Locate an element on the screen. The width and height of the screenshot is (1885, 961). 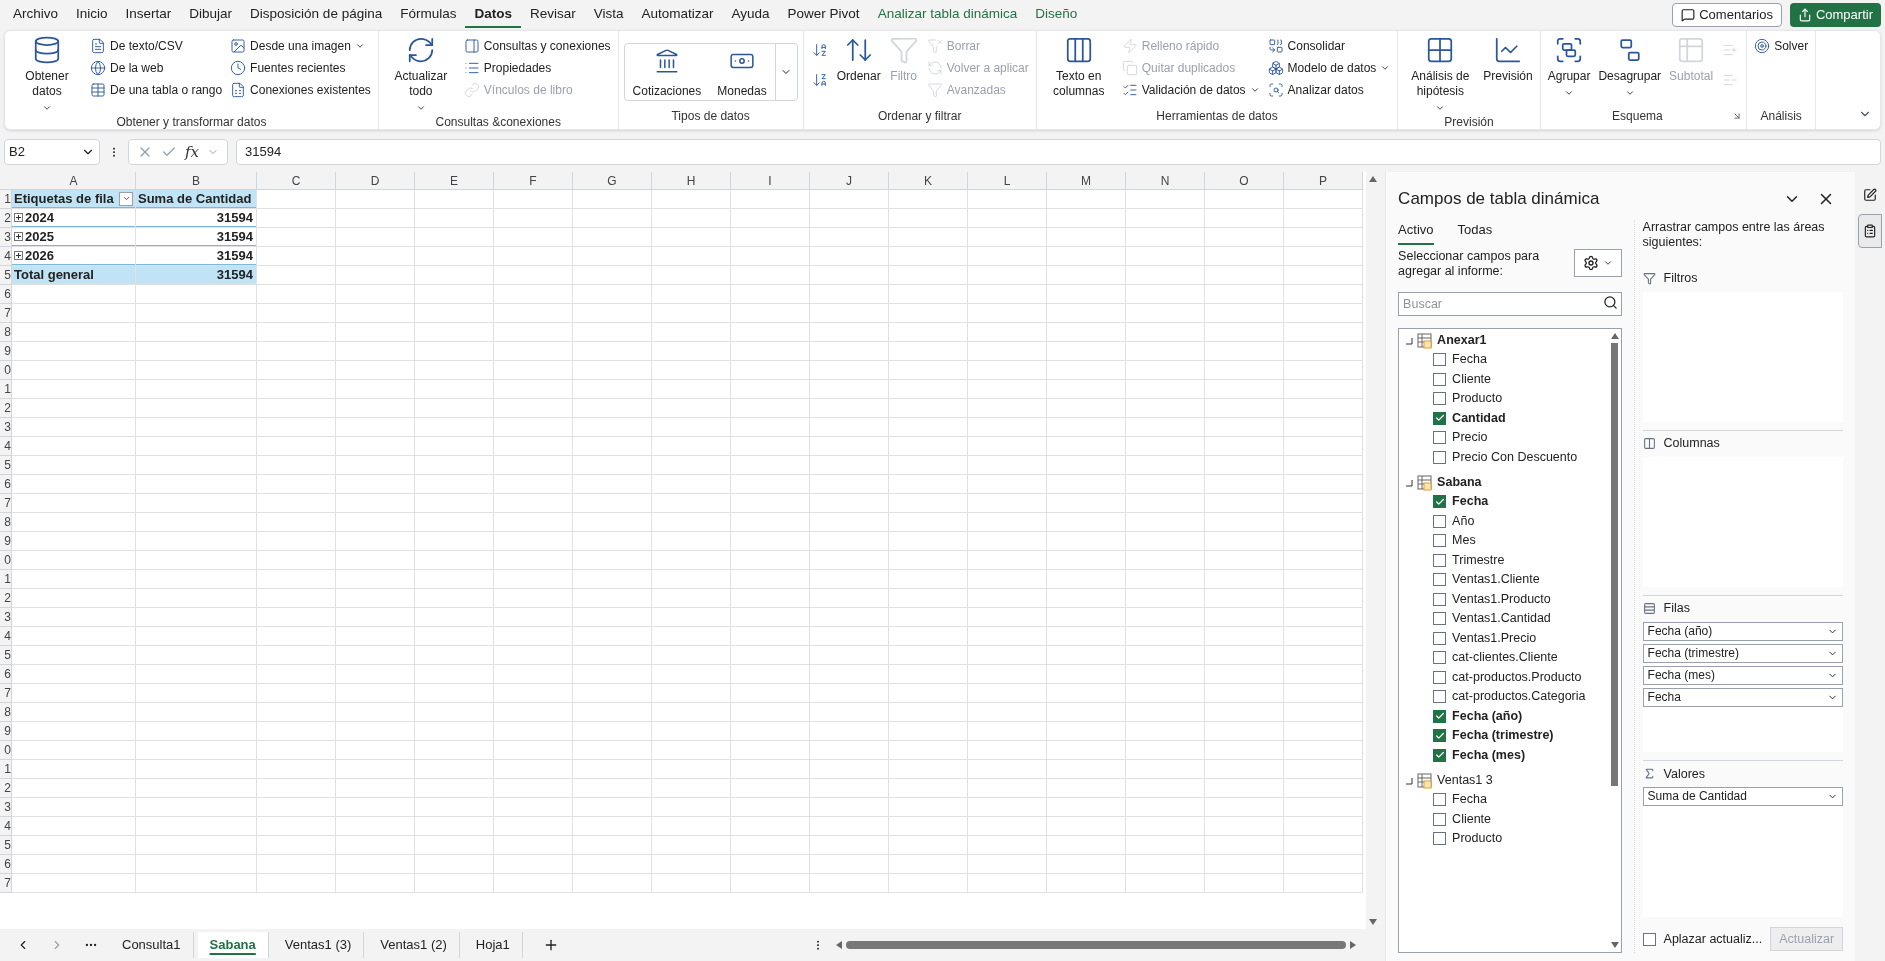
ribbon-button: Propiedades is located at coordinates (537, 68).